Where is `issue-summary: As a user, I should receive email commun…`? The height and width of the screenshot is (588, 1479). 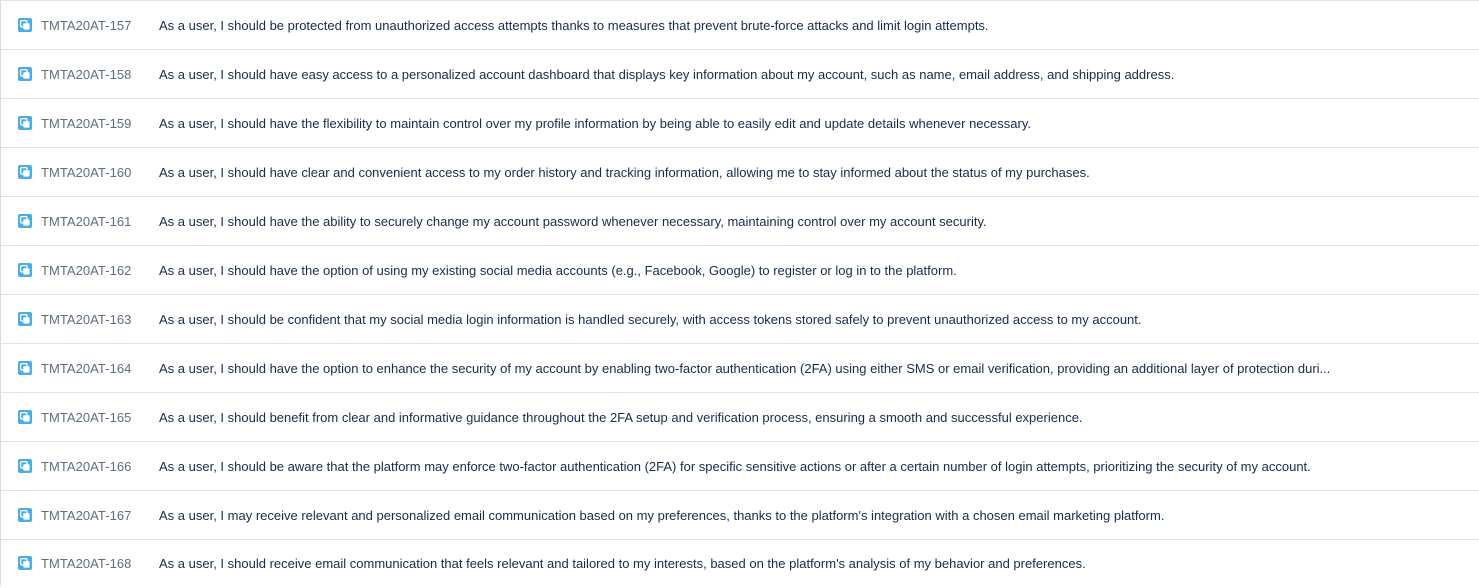
issue-summary: As a user, I should receive email commun… is located at coordinates (622, 563).